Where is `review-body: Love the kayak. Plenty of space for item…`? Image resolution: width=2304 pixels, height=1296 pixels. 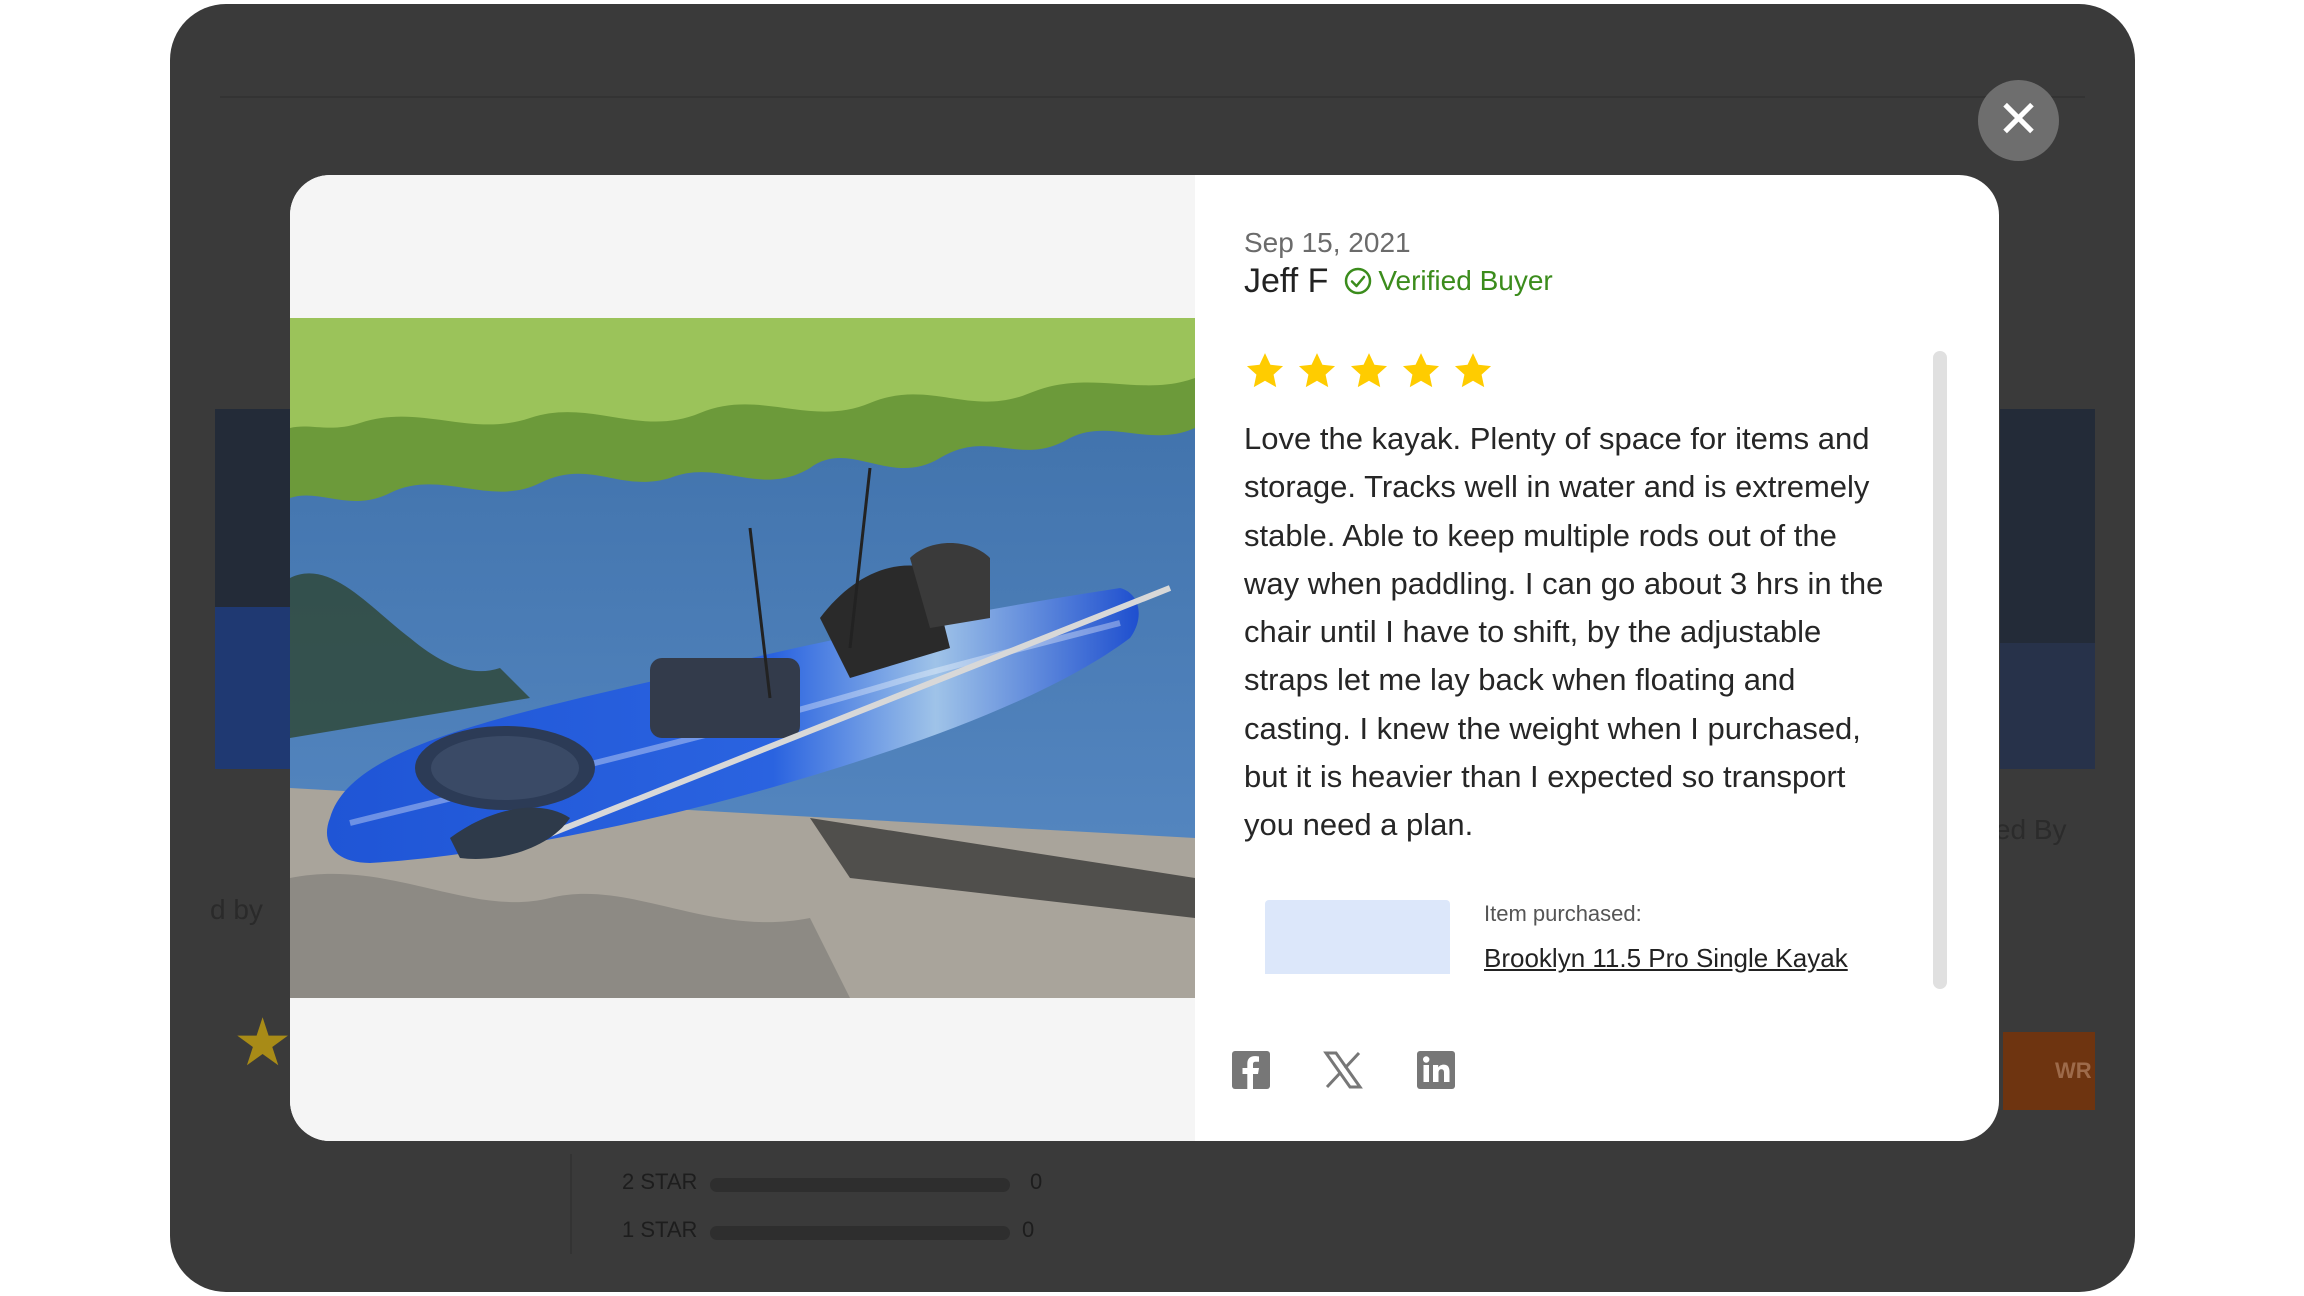 review-body: Love the kayak. Plenty of space for item… is located at coordinates (1564, 632).